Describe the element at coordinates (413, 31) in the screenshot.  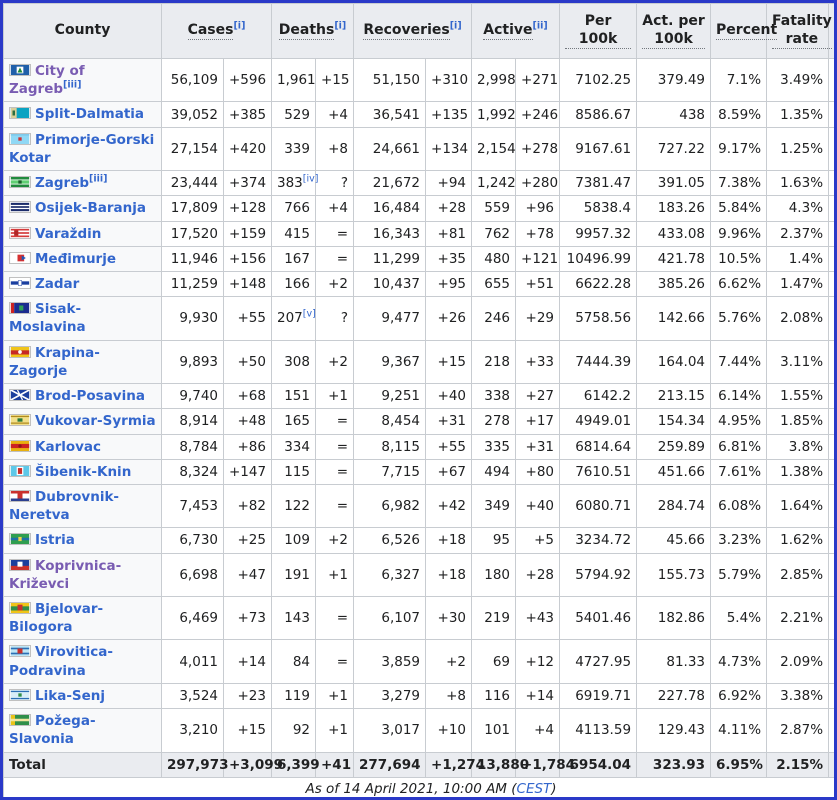
I see `column-header-recoveries: Recoveries[i]` at that location.